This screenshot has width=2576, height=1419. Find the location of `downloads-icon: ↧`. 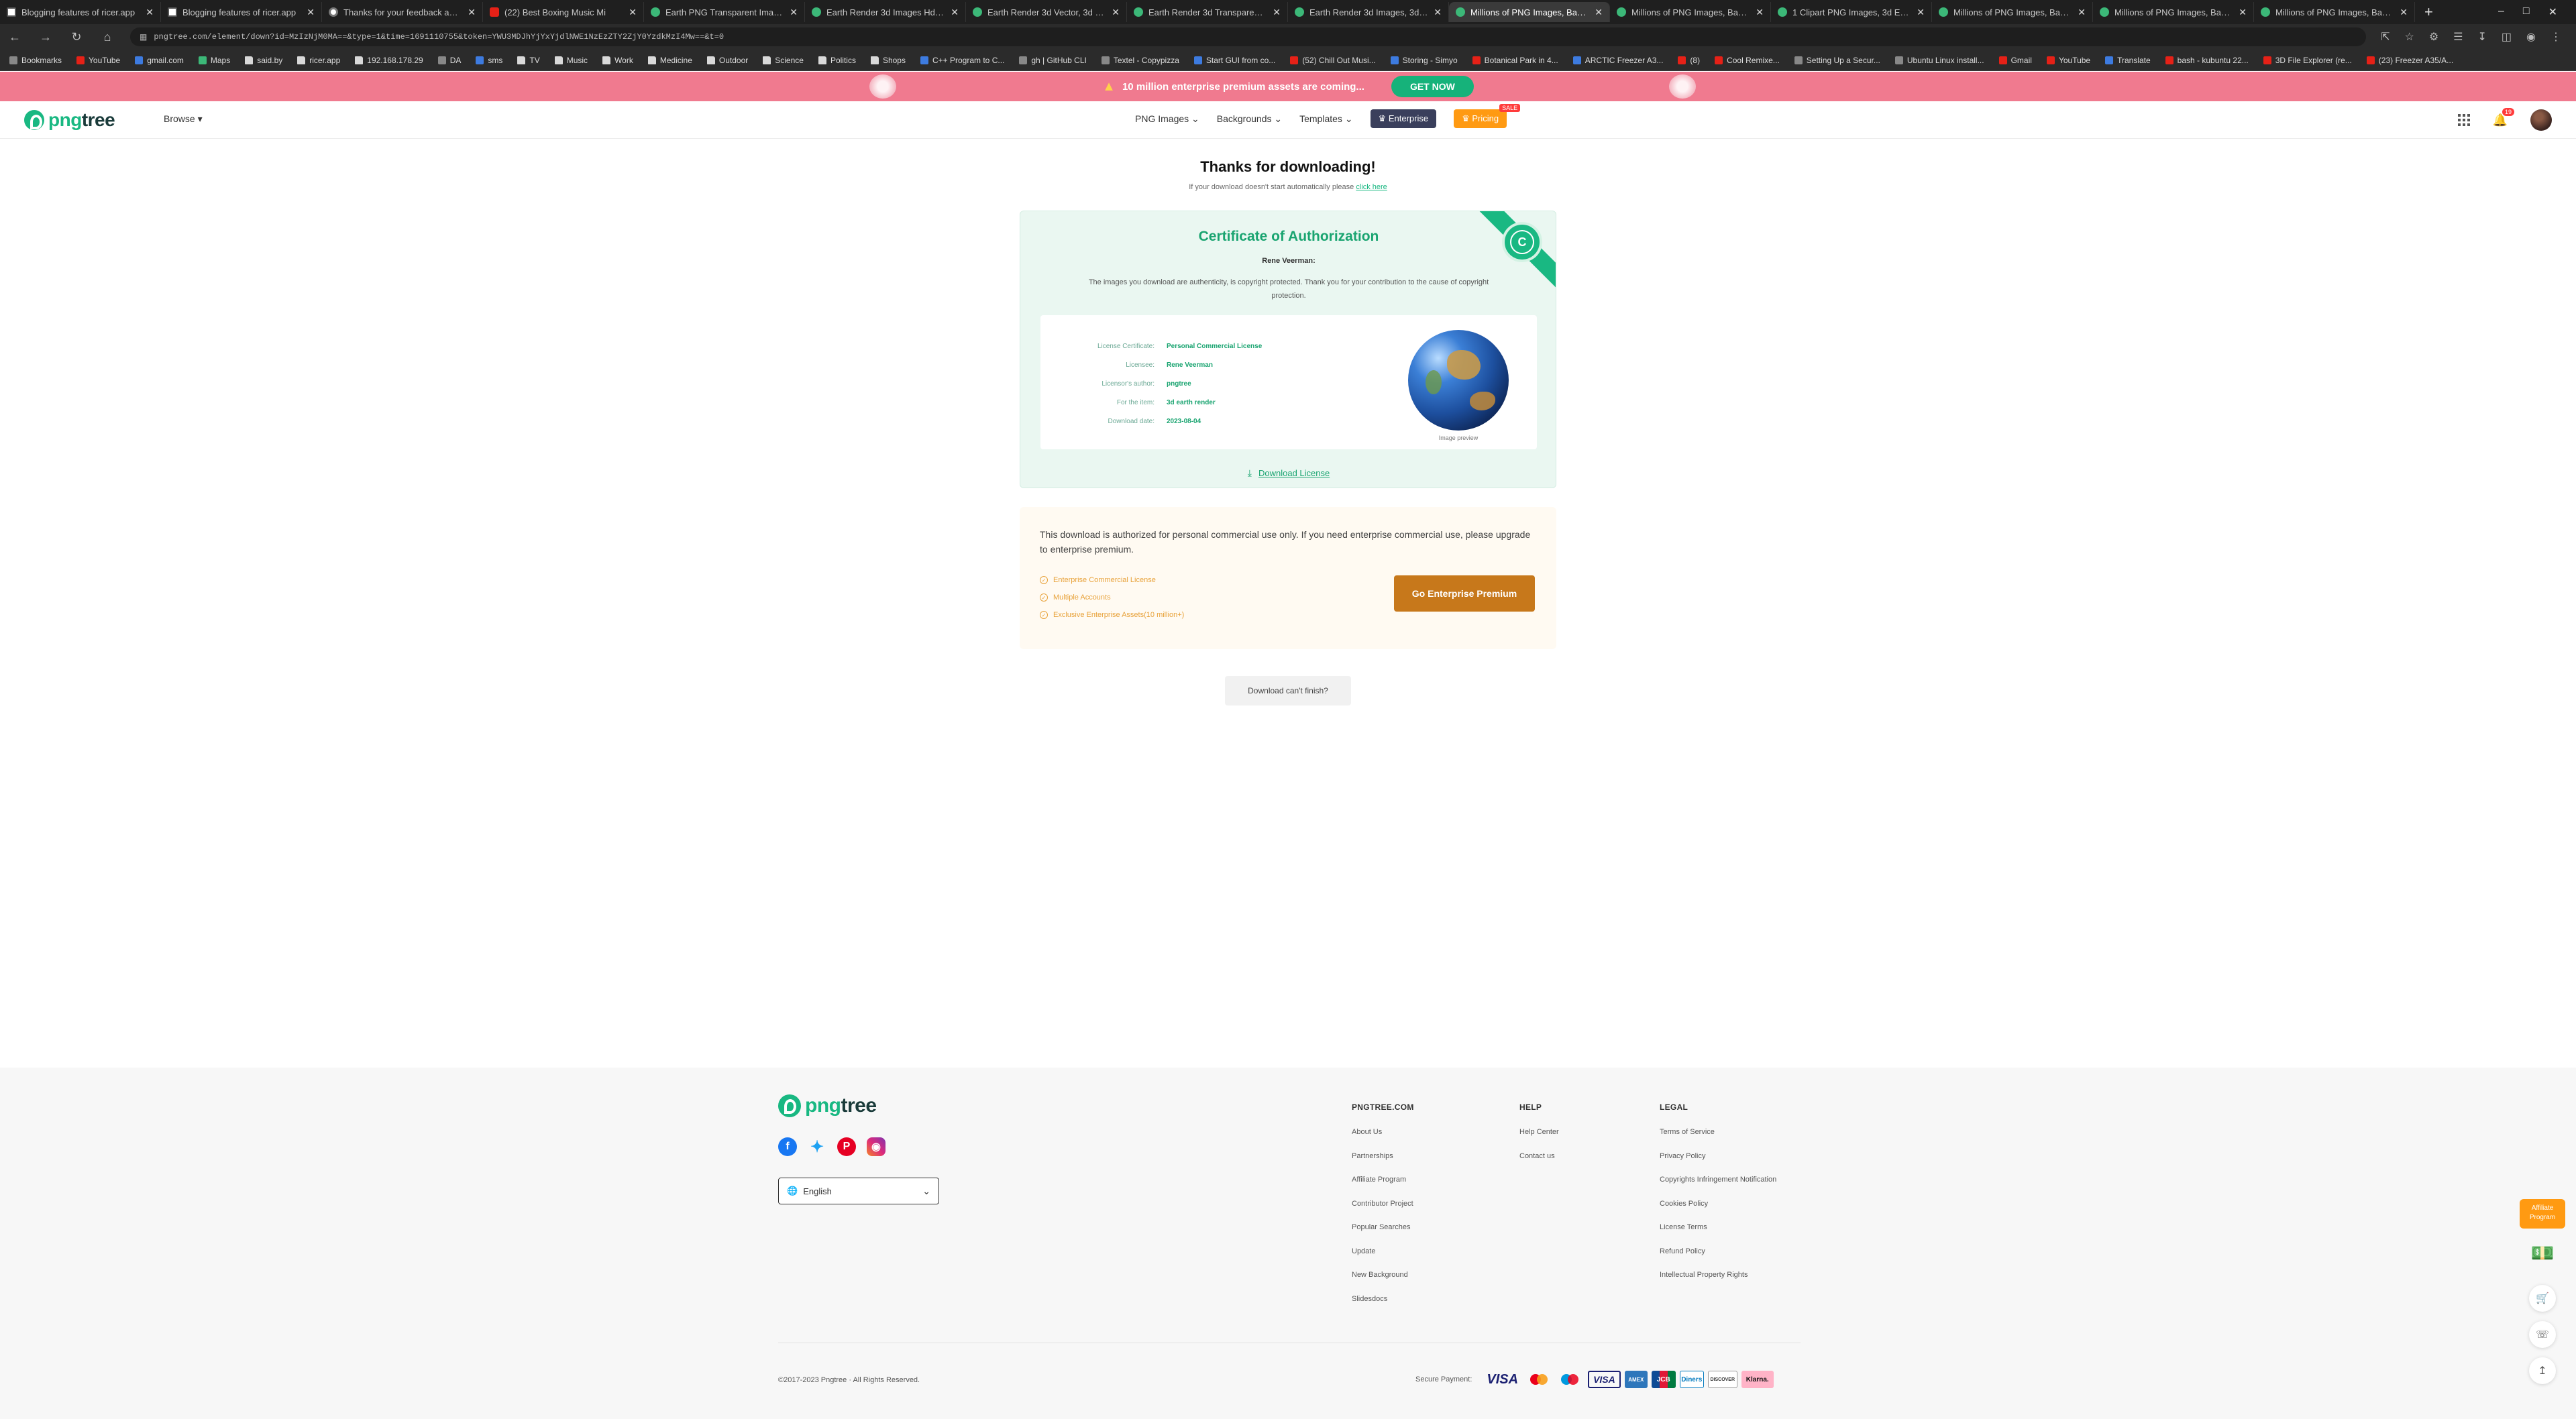

downloads-icon: ↧ is located at coordinates (2482, 37).